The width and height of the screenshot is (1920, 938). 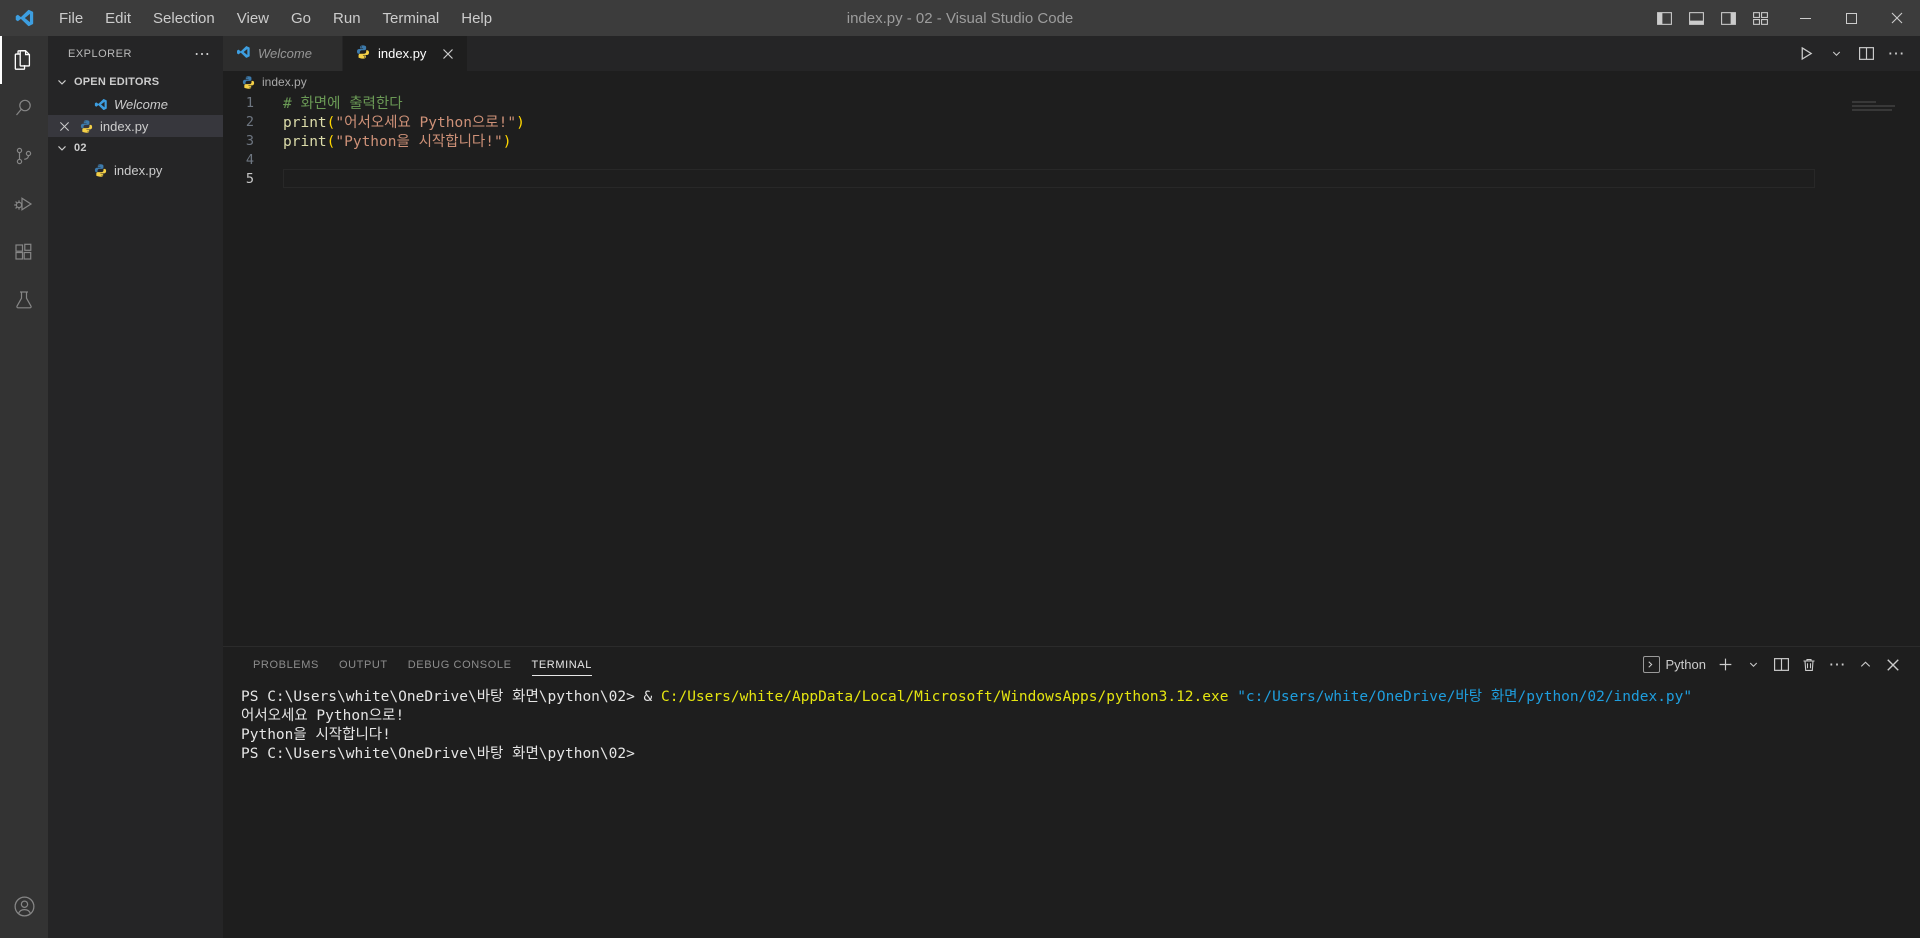 What do you see at coordinates (1725, 665) in the screenshot?
I see `plus-icon` at bounding box center [1725, 665].